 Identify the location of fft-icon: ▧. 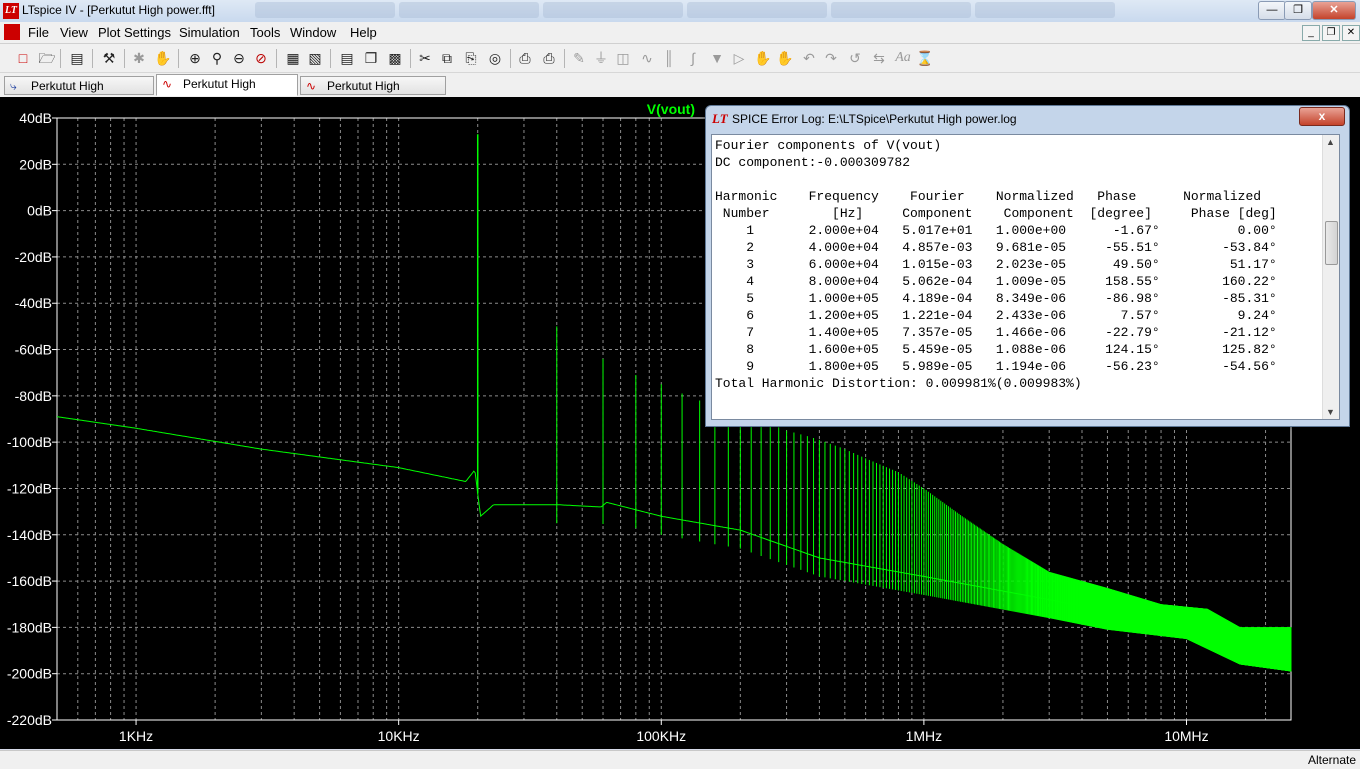
(315, 58).